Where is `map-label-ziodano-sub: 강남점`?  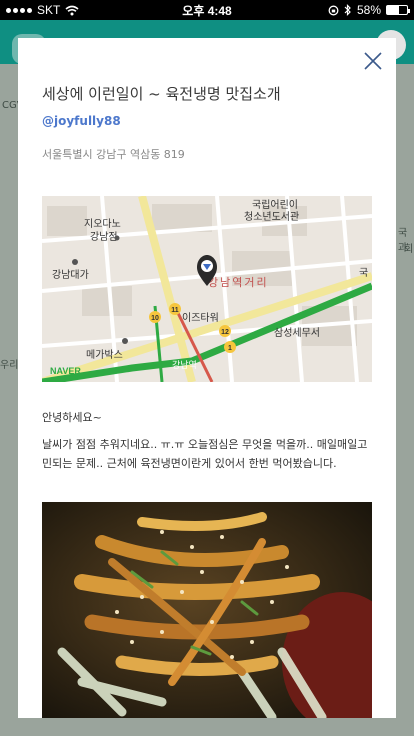
map-label-ziodano-sub: 강남점 is located at coordinates (104, 237).